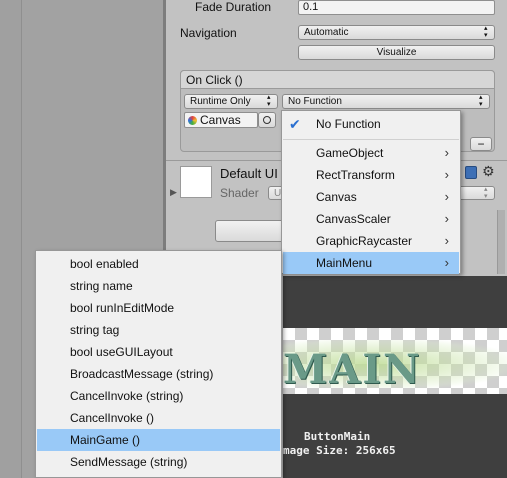 Image resolution: width=507 pixels, height=478 pixels. I want to click on target-object-field: Canvas, so click(221, 120).